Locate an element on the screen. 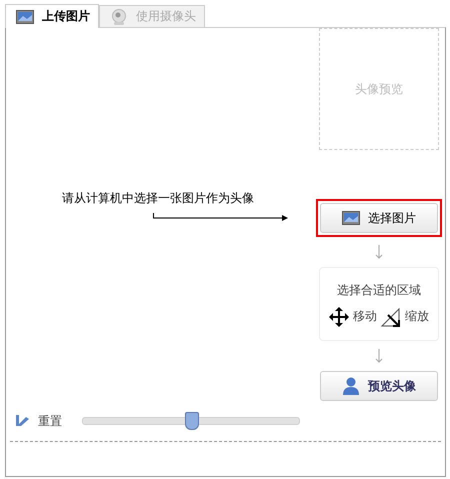 The height and width of the screenshot is (479, 450). person-icon is located at coordinates (351, 386).